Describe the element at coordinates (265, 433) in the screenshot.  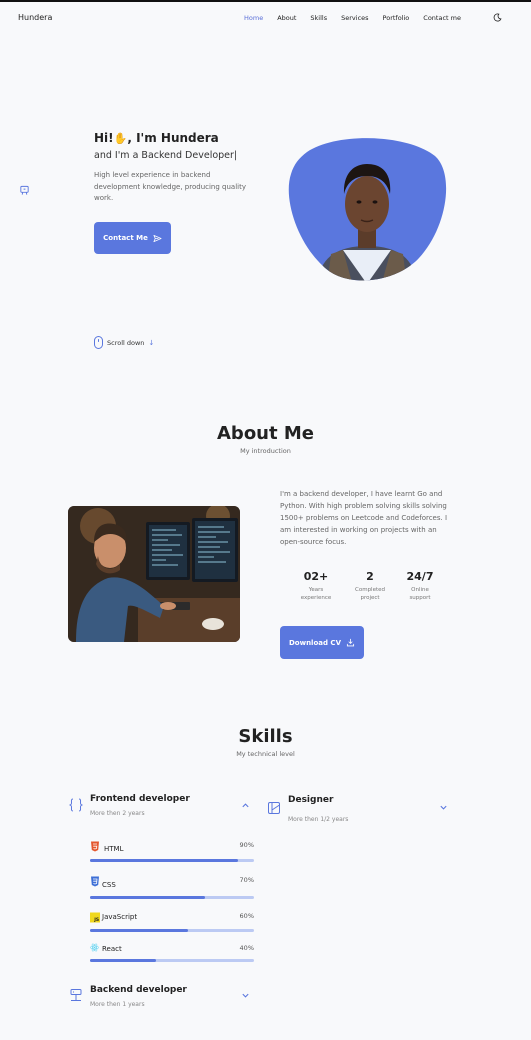
I see `about-title: About Me` at that location.